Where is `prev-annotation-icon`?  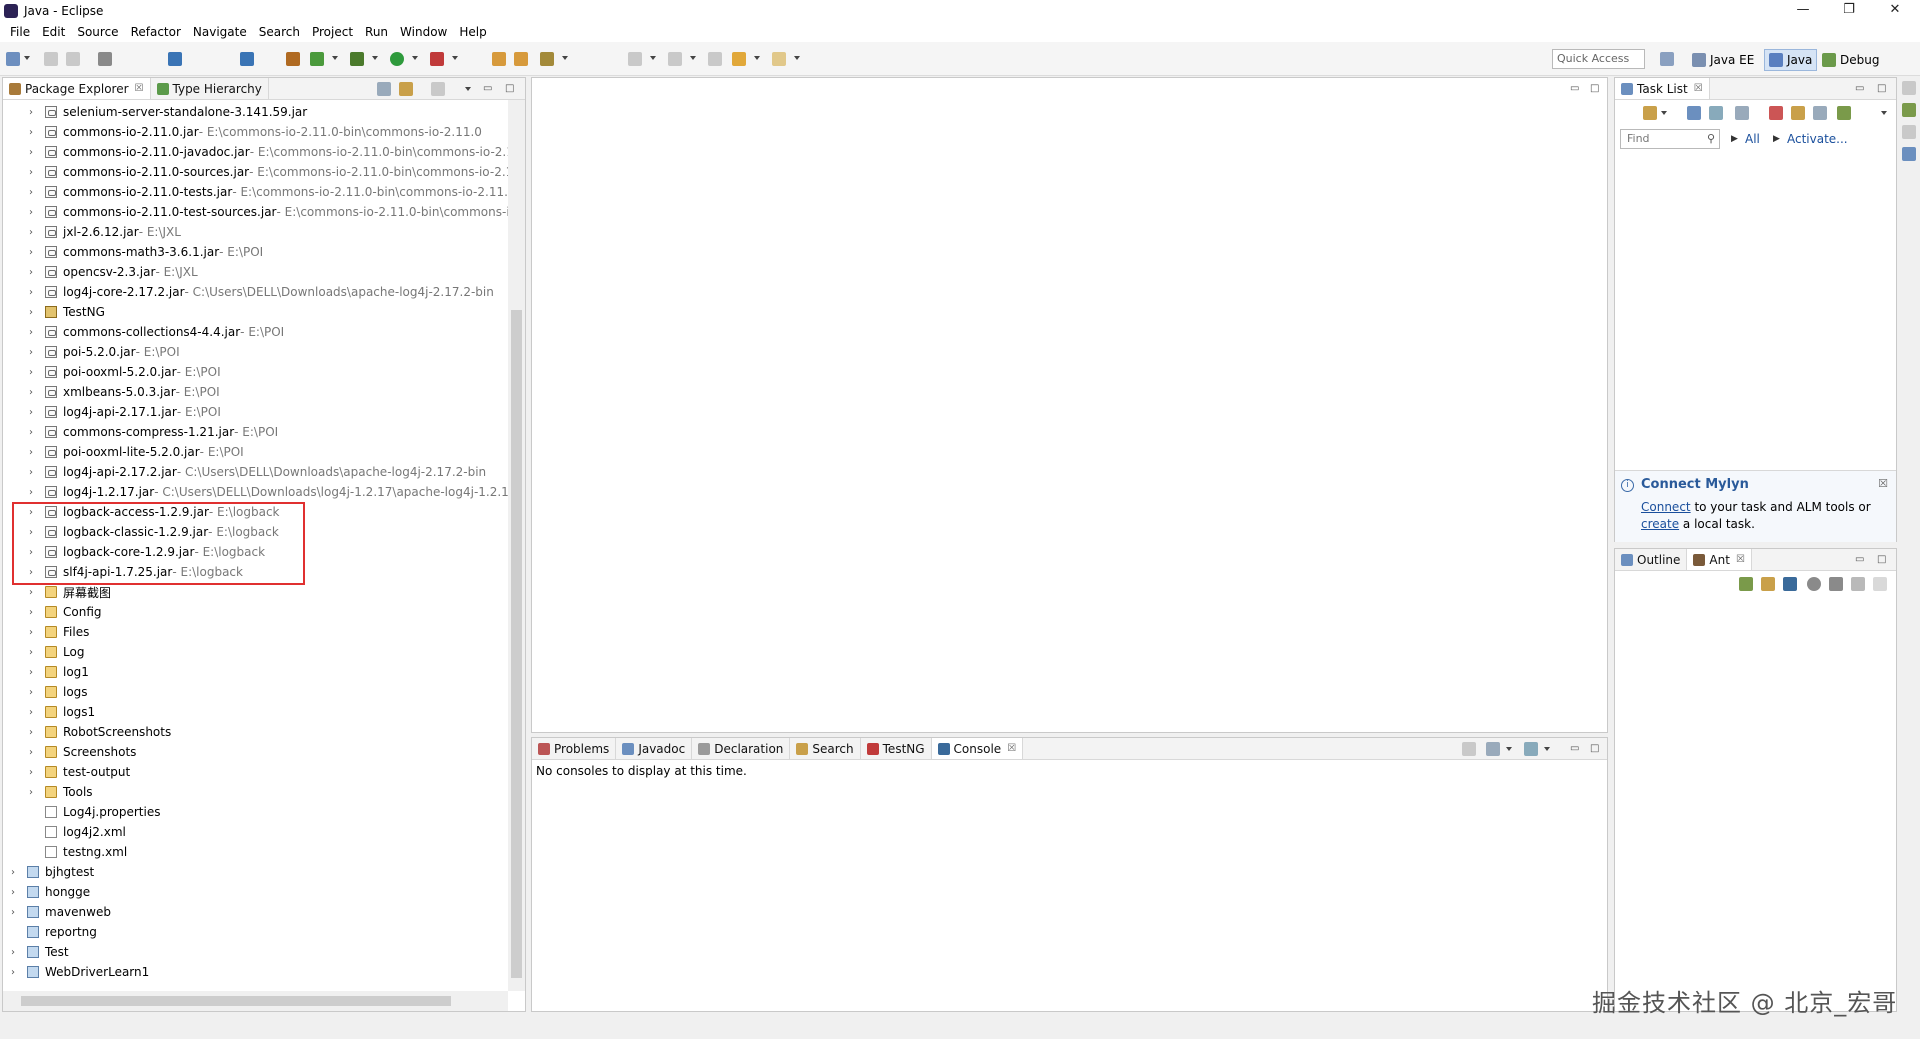 prev-annotation-icon is located at coordinates (675, 59).